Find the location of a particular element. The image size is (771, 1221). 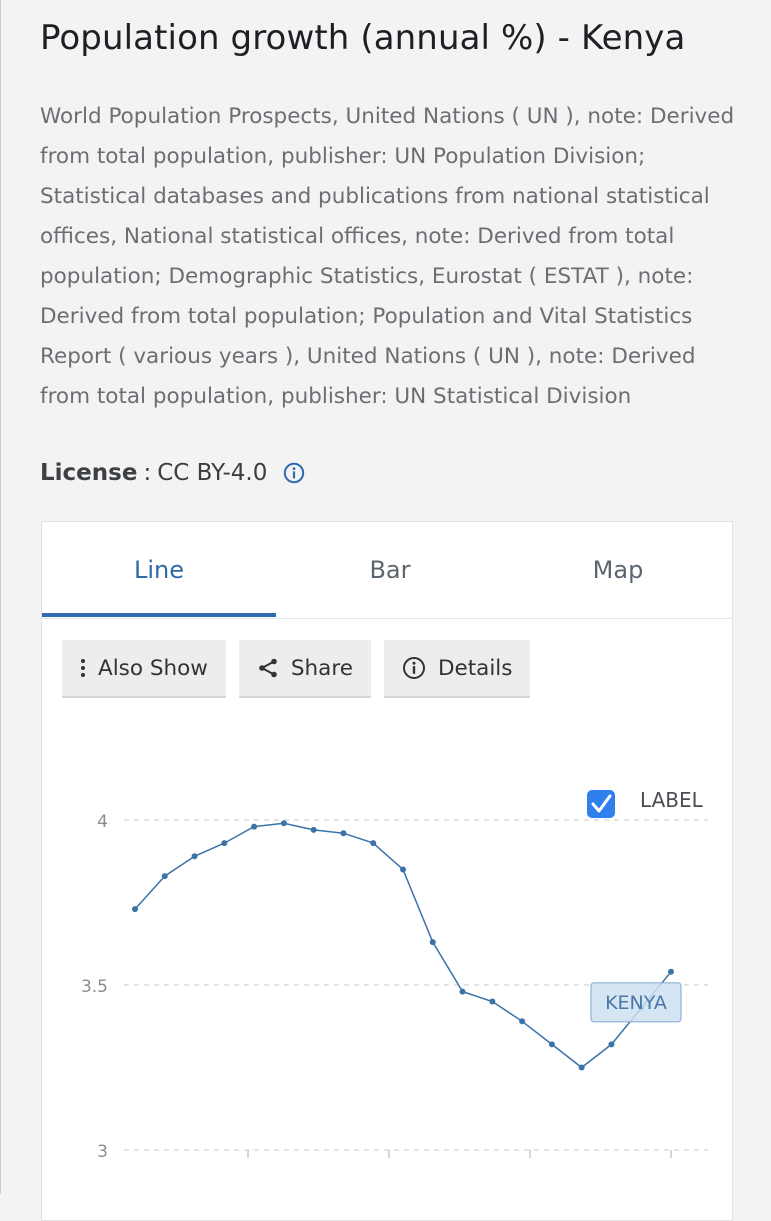

label-toggle-text: LABEL is located at coordinates (672, 800).